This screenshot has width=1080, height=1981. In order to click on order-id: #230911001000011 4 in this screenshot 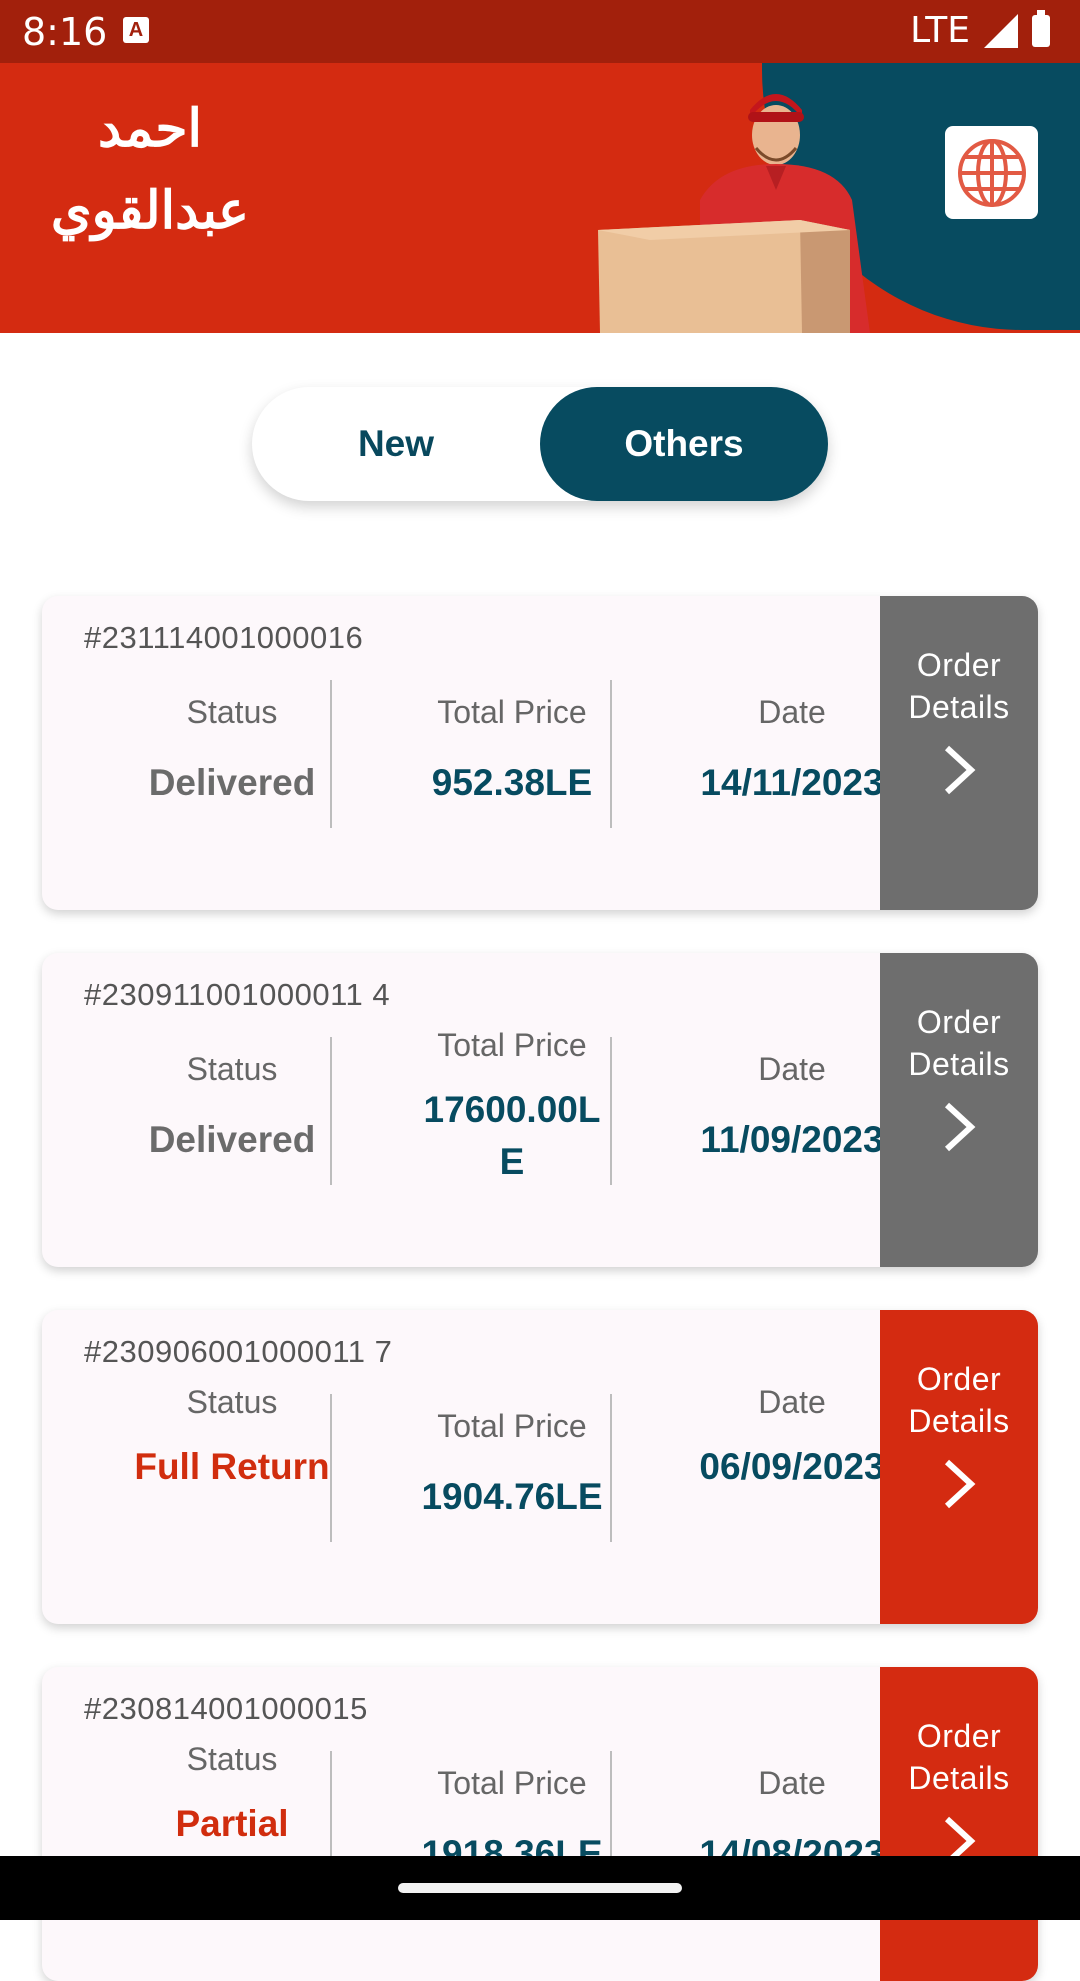, I will do `click(237, 994)`.